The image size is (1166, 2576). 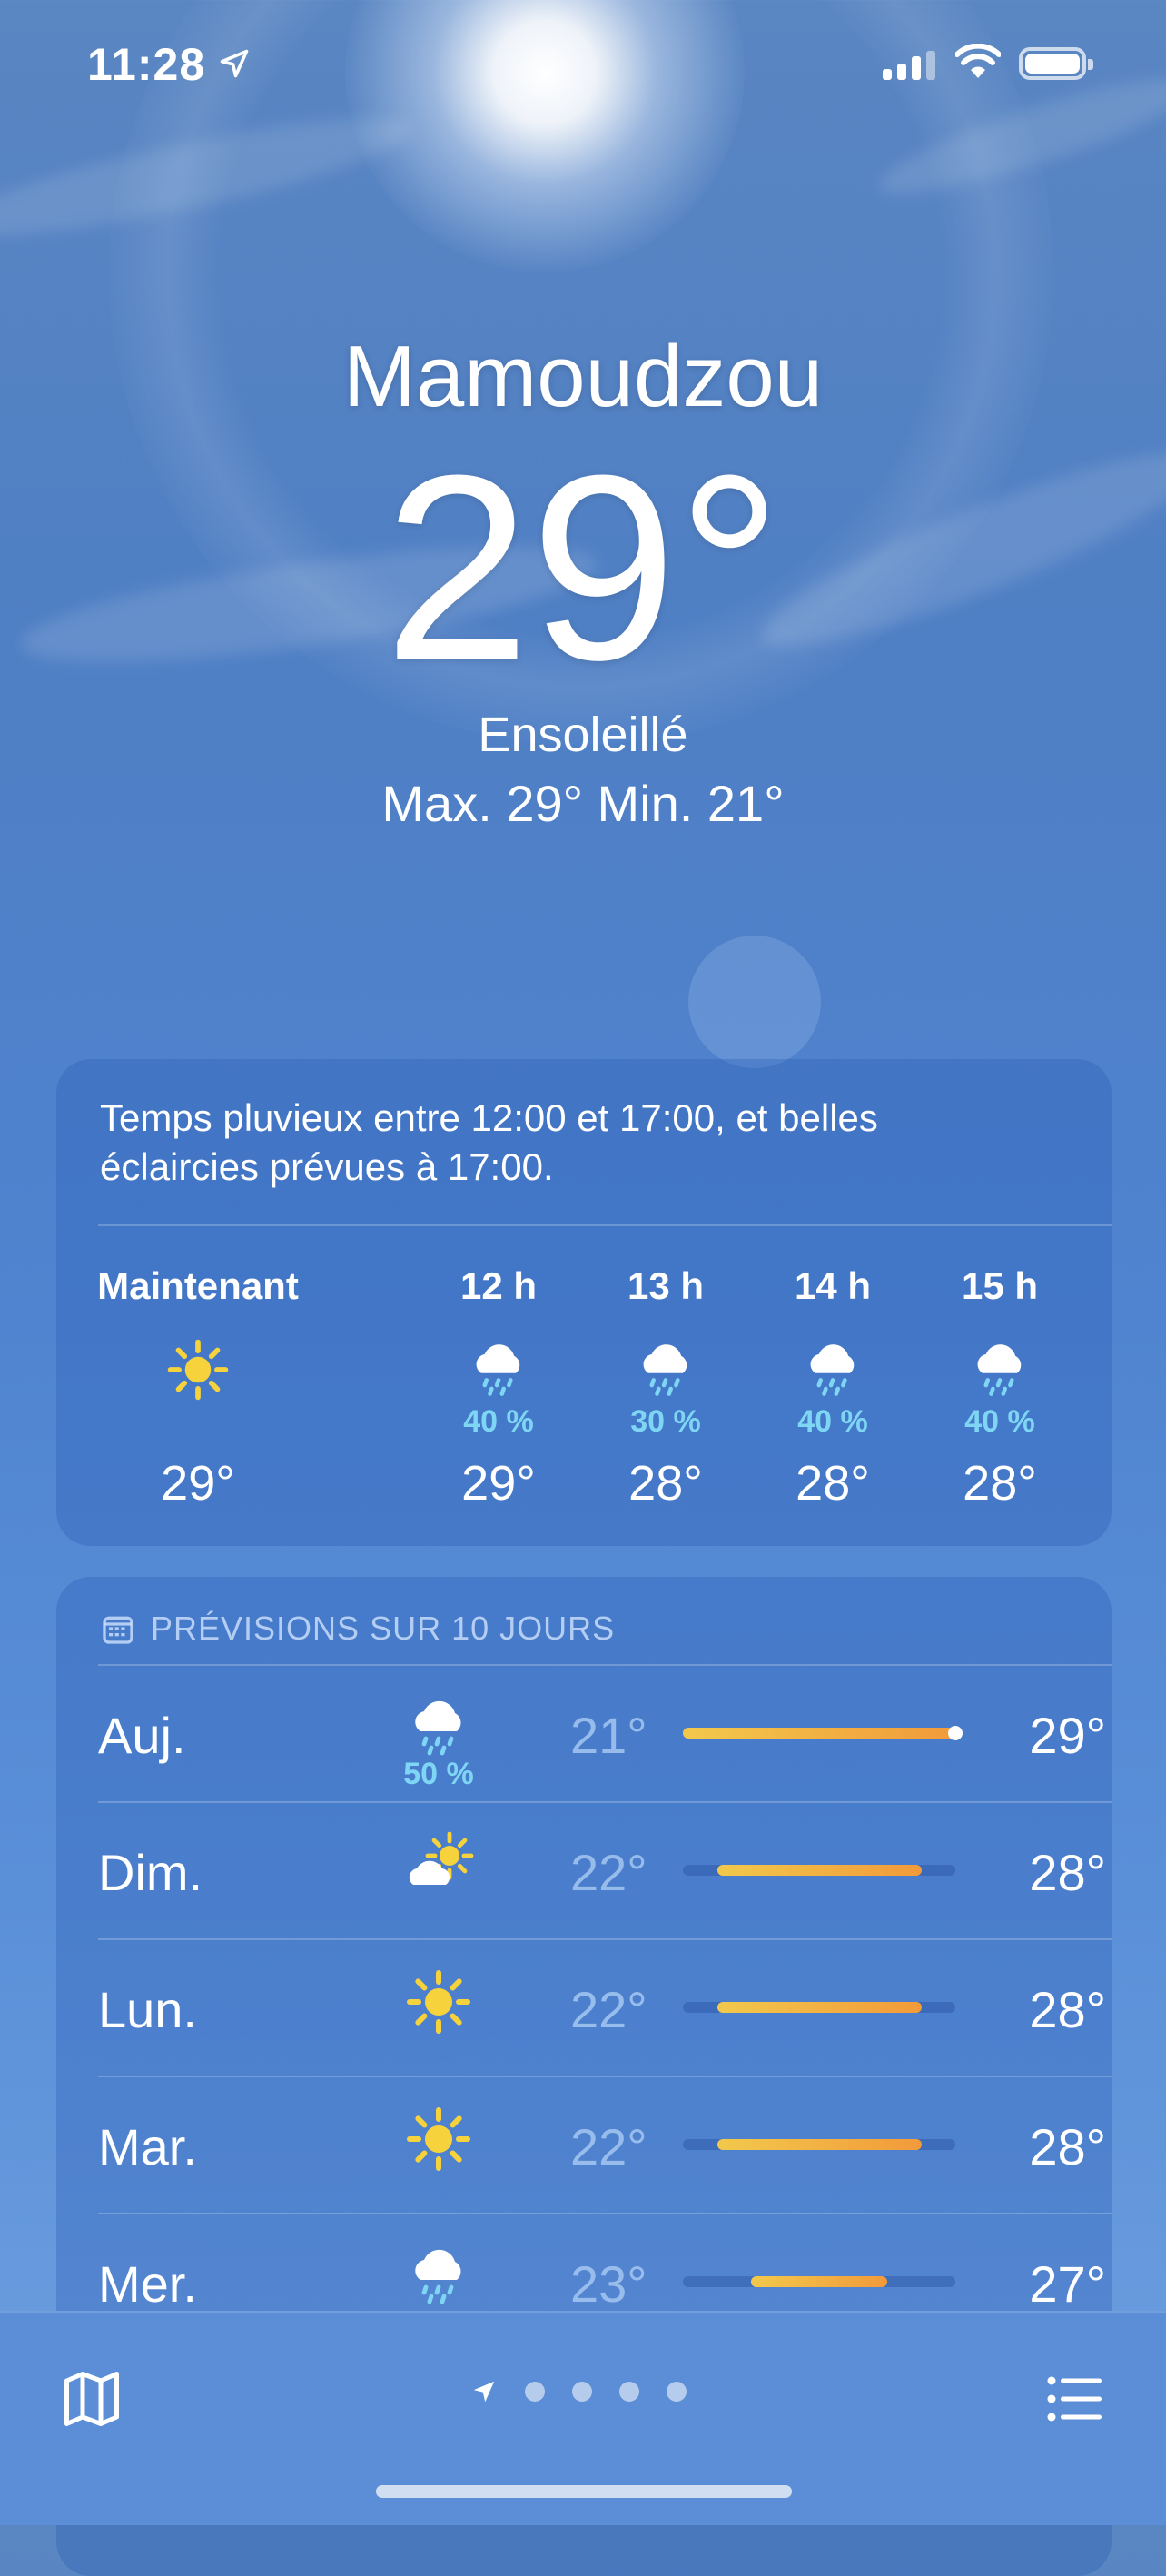 I want to click on hour-precipitation: 30 %, so click(x=666, y=1421).